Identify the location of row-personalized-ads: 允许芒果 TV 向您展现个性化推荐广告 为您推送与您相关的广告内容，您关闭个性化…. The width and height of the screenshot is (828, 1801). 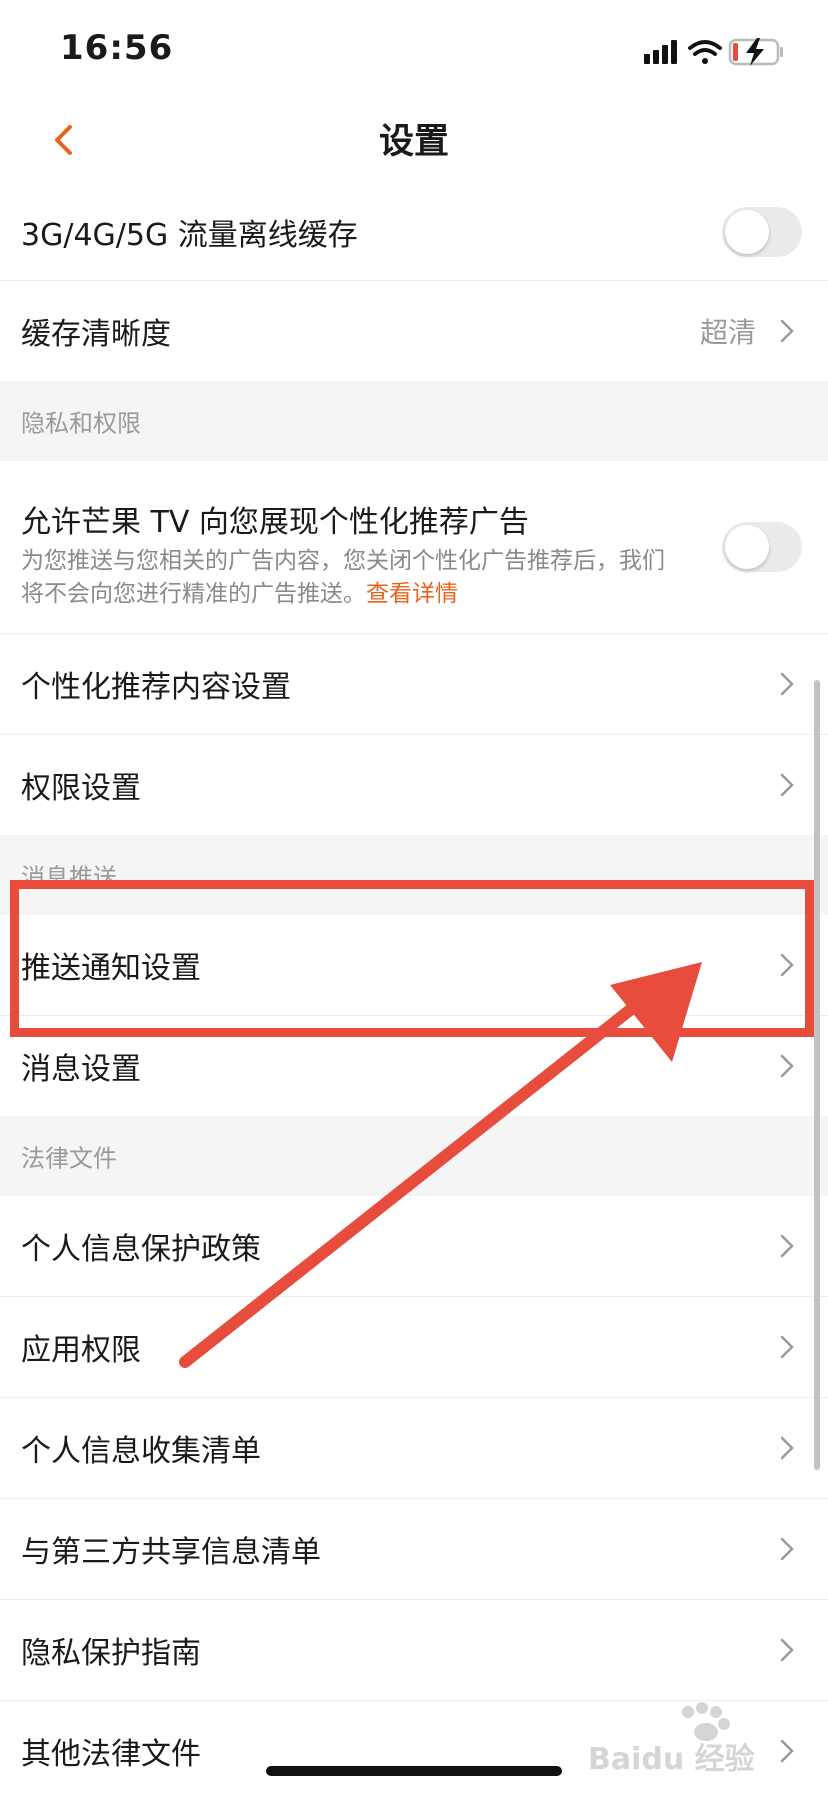
(414, 547).